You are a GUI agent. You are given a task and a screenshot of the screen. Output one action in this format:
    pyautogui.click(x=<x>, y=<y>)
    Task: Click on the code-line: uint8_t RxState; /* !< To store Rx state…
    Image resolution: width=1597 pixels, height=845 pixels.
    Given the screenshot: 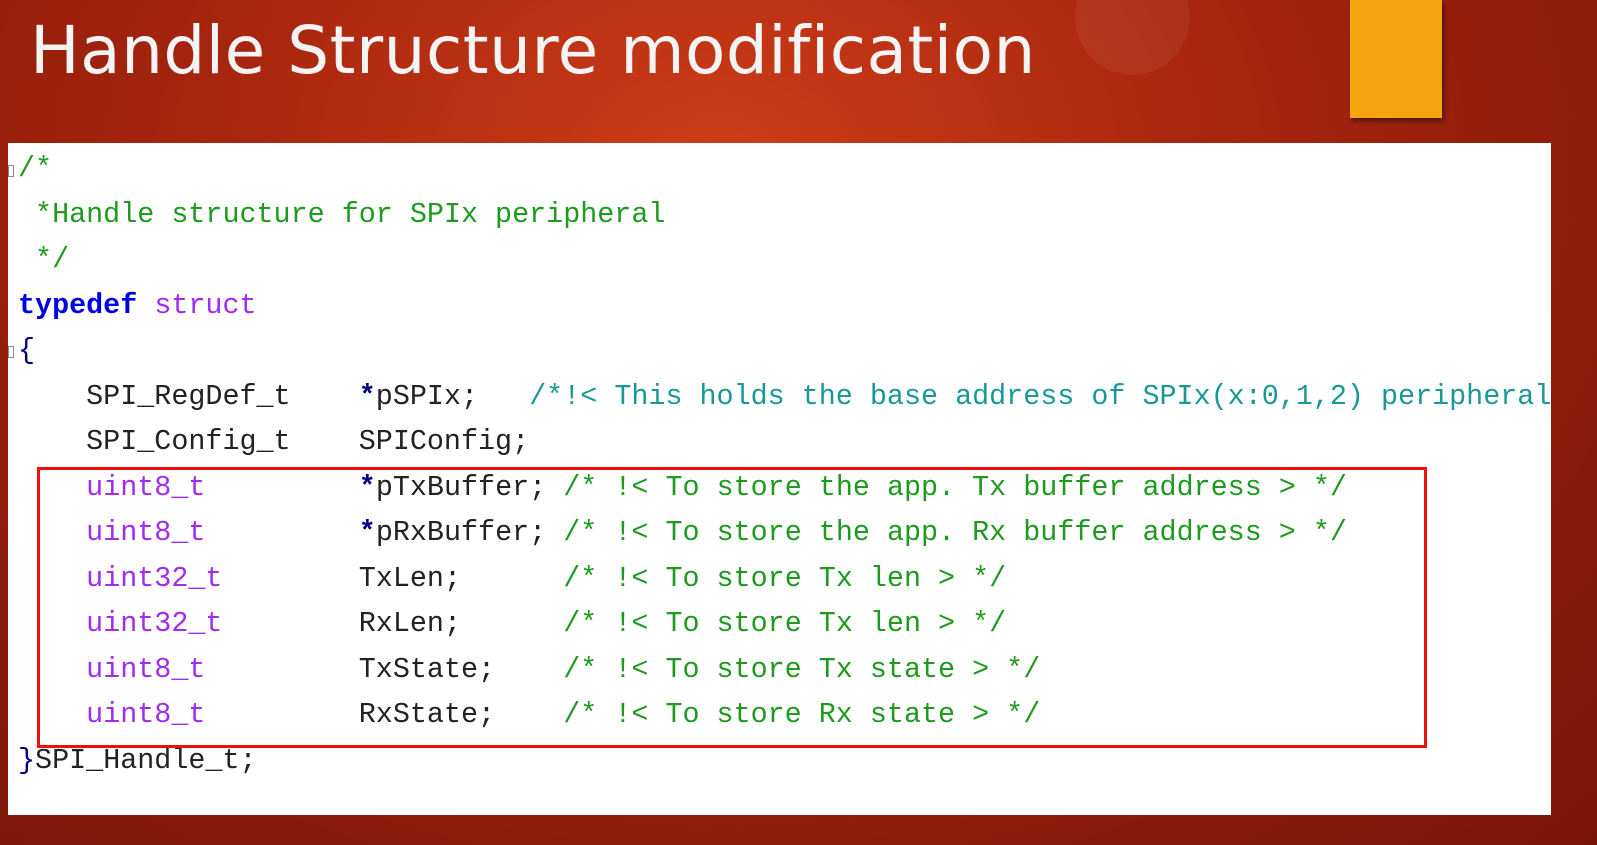 What is the action you would take?
    pyautogui.click(x=784, y=715)
    